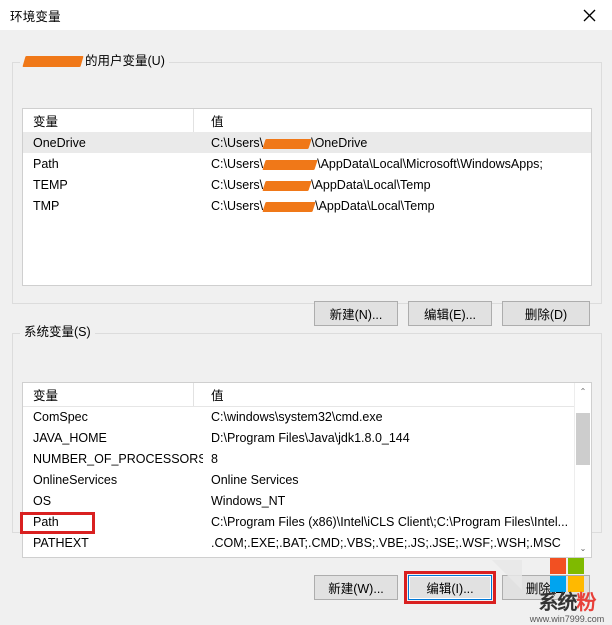 Image resolution: width=612 pixels, height=625 pixels. Describe the element at coordinates (46, 521) in the screenshot. I see `system-variable-name: Path` at that location.